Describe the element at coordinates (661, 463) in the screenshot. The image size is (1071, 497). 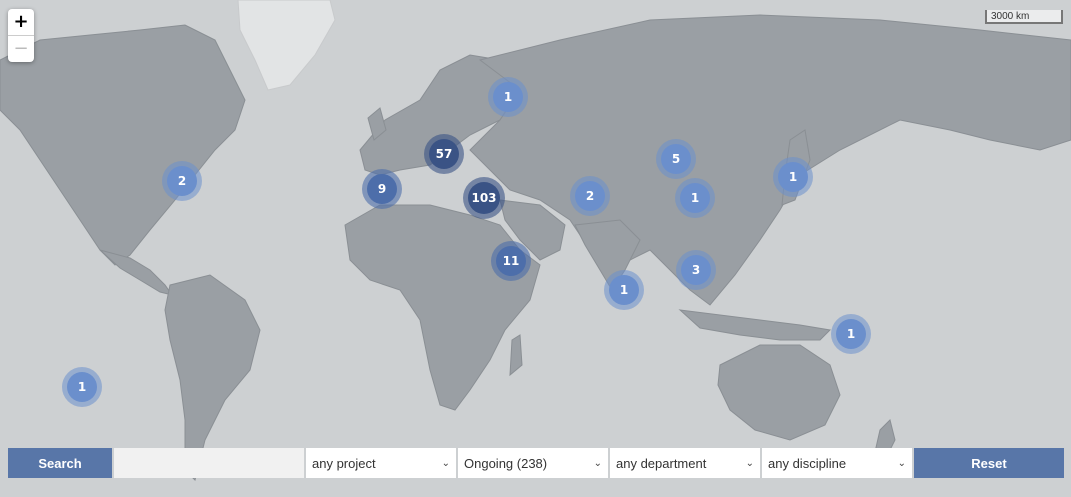
I see `department-select-value: any department` at that location.